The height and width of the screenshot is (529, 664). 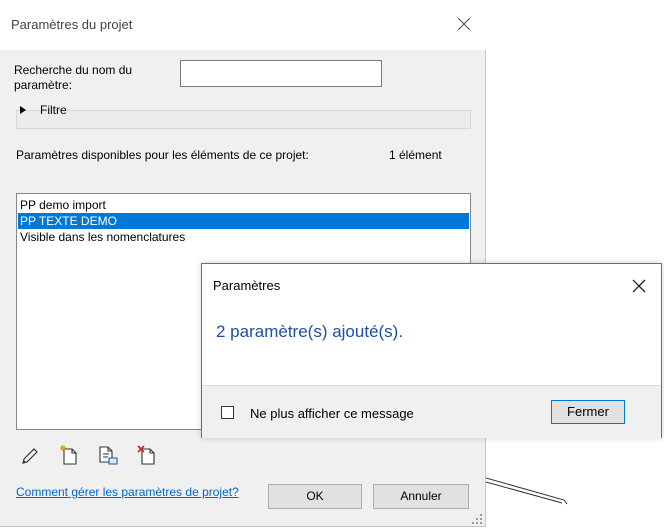 What do you see at coordinates (243, 205) in the screenshot?
I see `list-item: PP demo import` at bounding box center [243, 205].